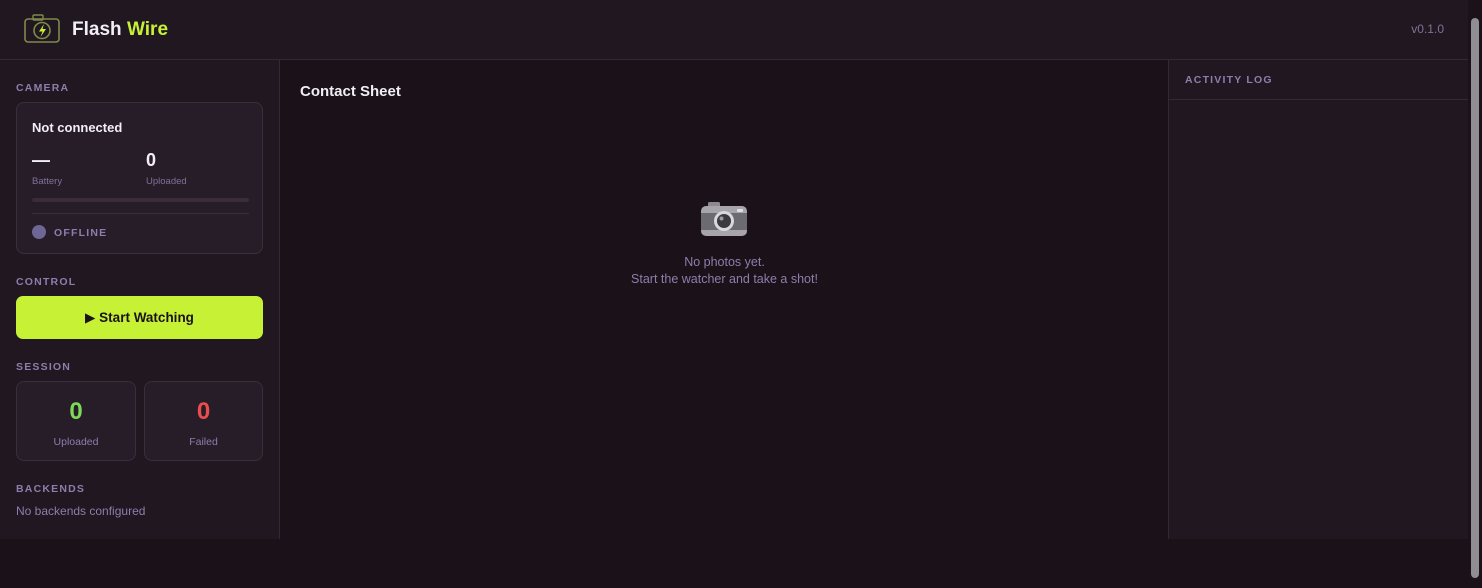 The image size is (1482, 588). Describe the element at coordinates (46, 282) in the screenshot. I see `control-section-label: CONTROL` at that location.